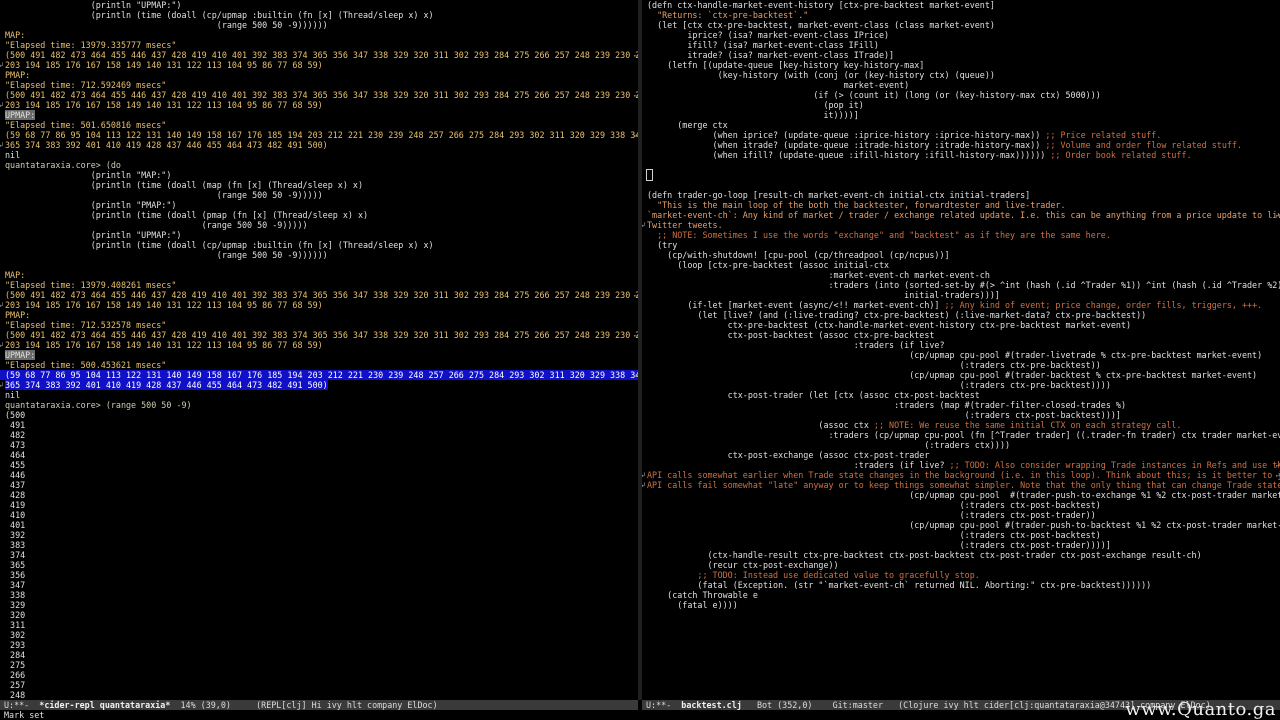 The width and height of the screenshot is (1280, 720). What do you see at coordinates (640, 715) in the screenshot?
I see `minibuffer: Mark set` at bounding box center [640, 715].